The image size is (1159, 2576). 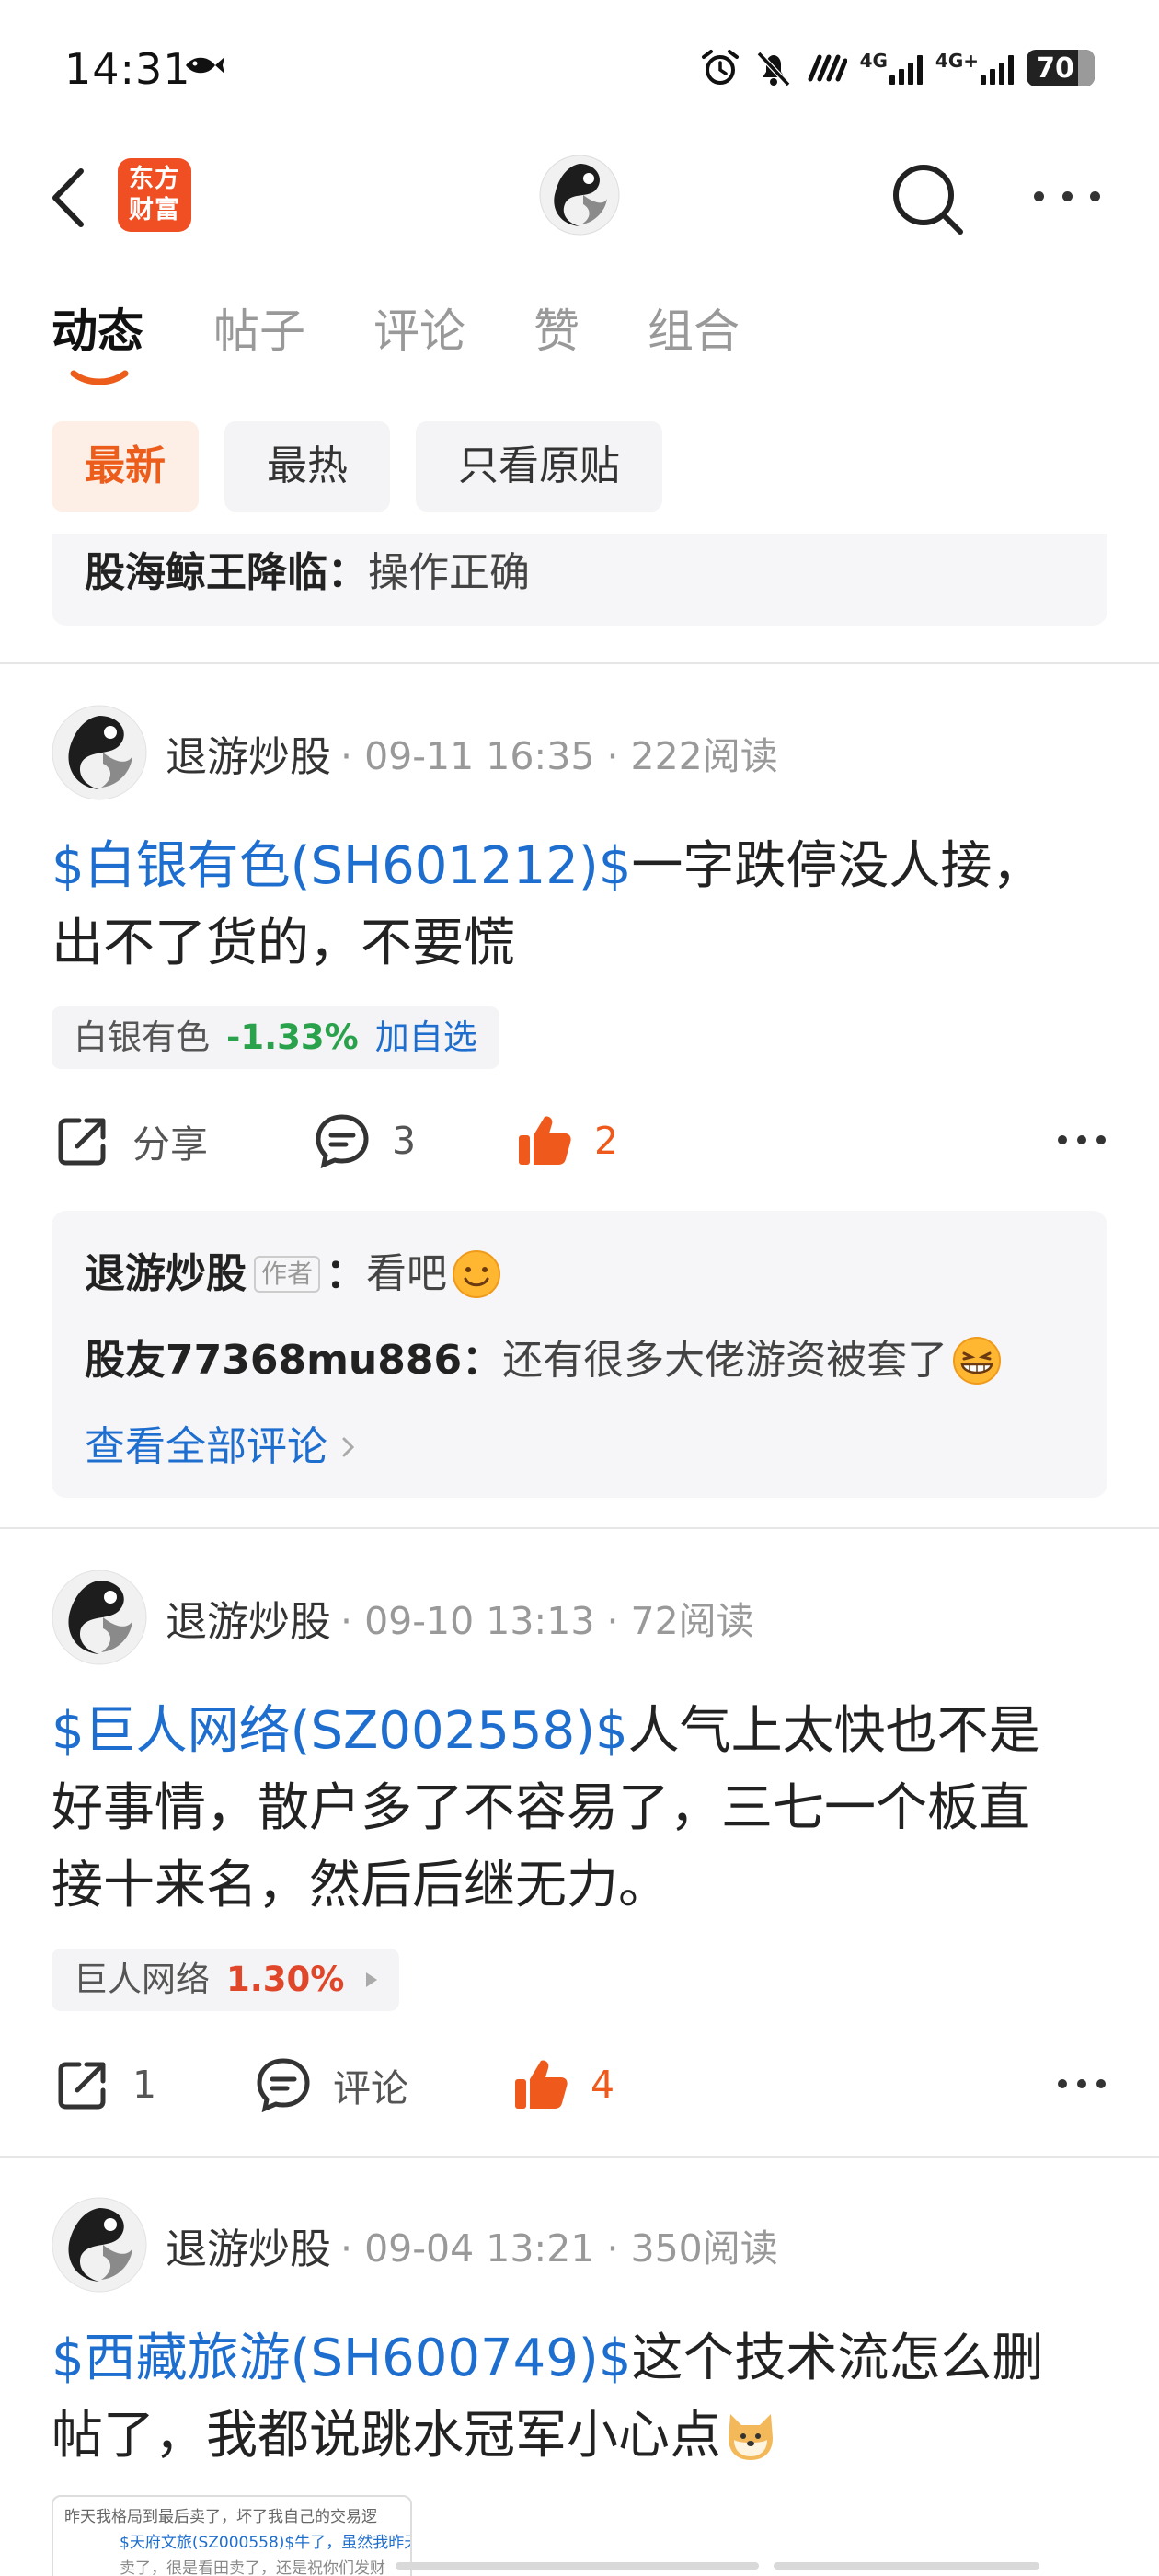 What do you see at coordinates (166, 1274) in the screenshot?
I see `reply-user: 退游炒股` at bounding box center [166, 1274].